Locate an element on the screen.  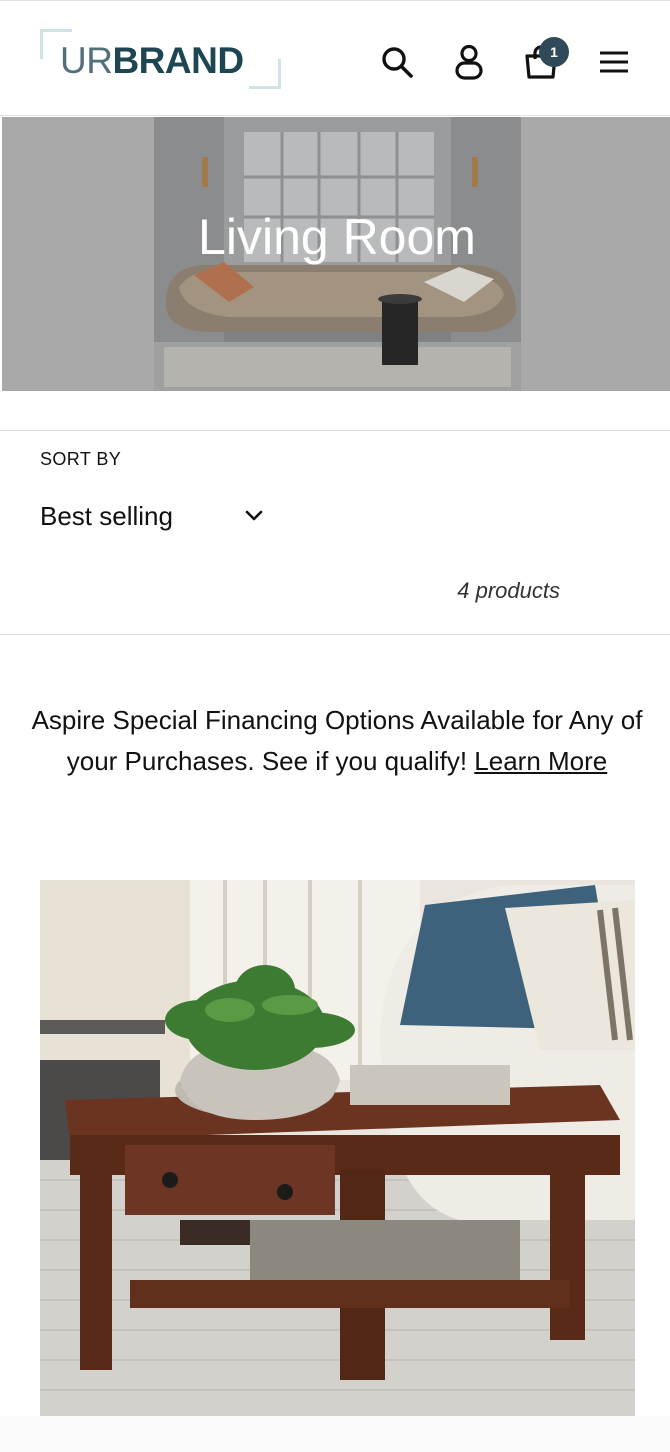
sort-by-label: SORT BY is located at coordinates (81, 459).